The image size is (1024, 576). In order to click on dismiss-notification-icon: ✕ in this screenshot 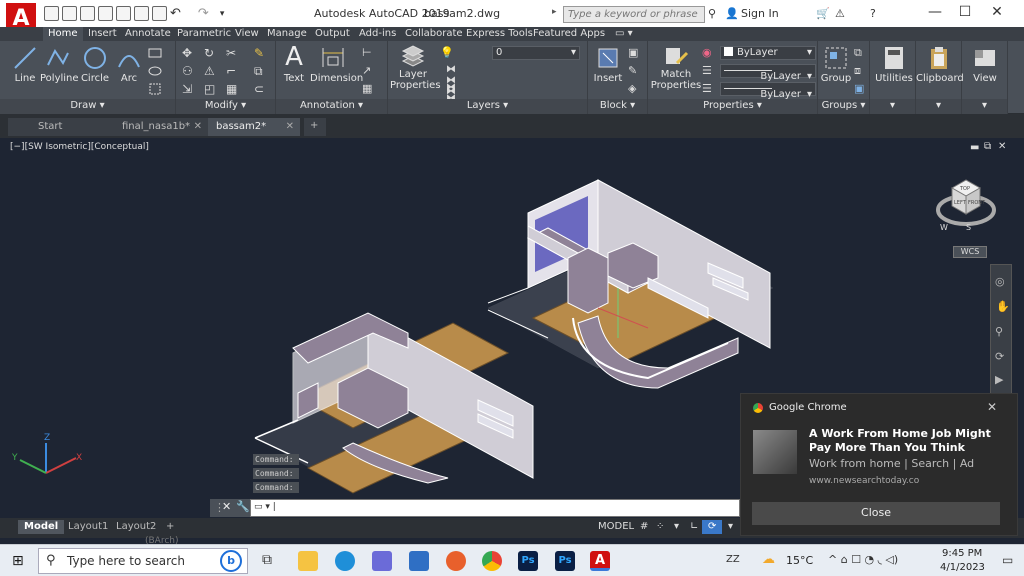, I will do `click(992, 407)`.